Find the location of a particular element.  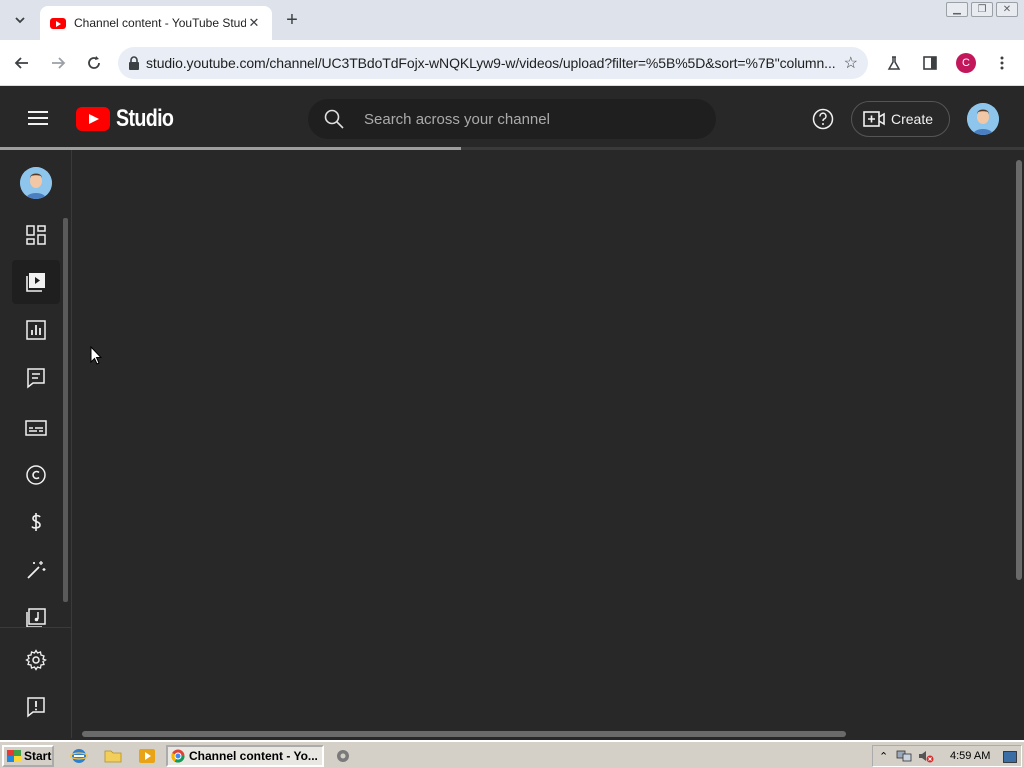

analytics-icon is located at coordinates (36, 330).